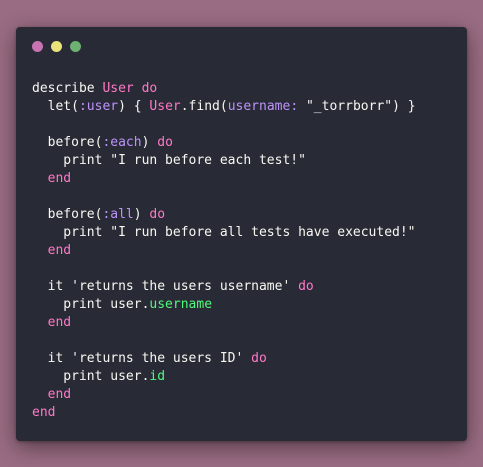  I want to click on minimize-dot-icon, so click(56, 46).